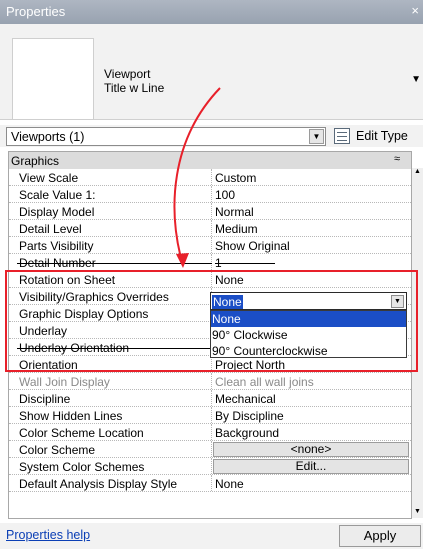  I want to click on property-name: Default Analysis Display Style, so click(98, 484).